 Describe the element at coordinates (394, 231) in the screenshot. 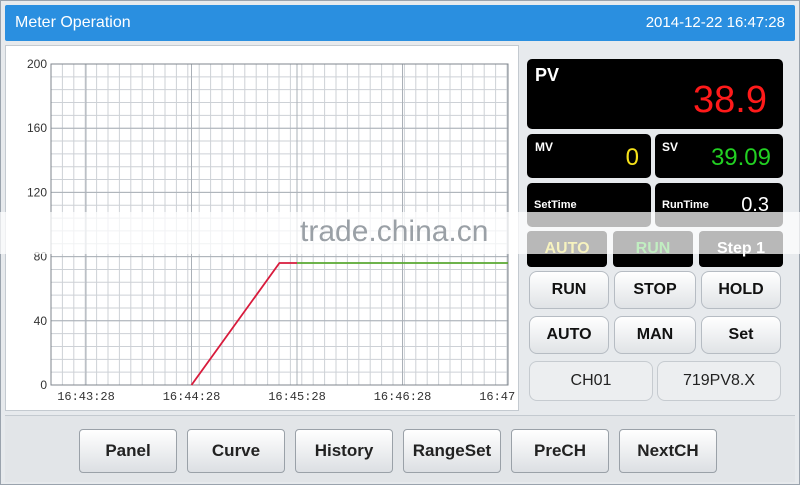

I see `watermark: trade.china.cn` at that location.